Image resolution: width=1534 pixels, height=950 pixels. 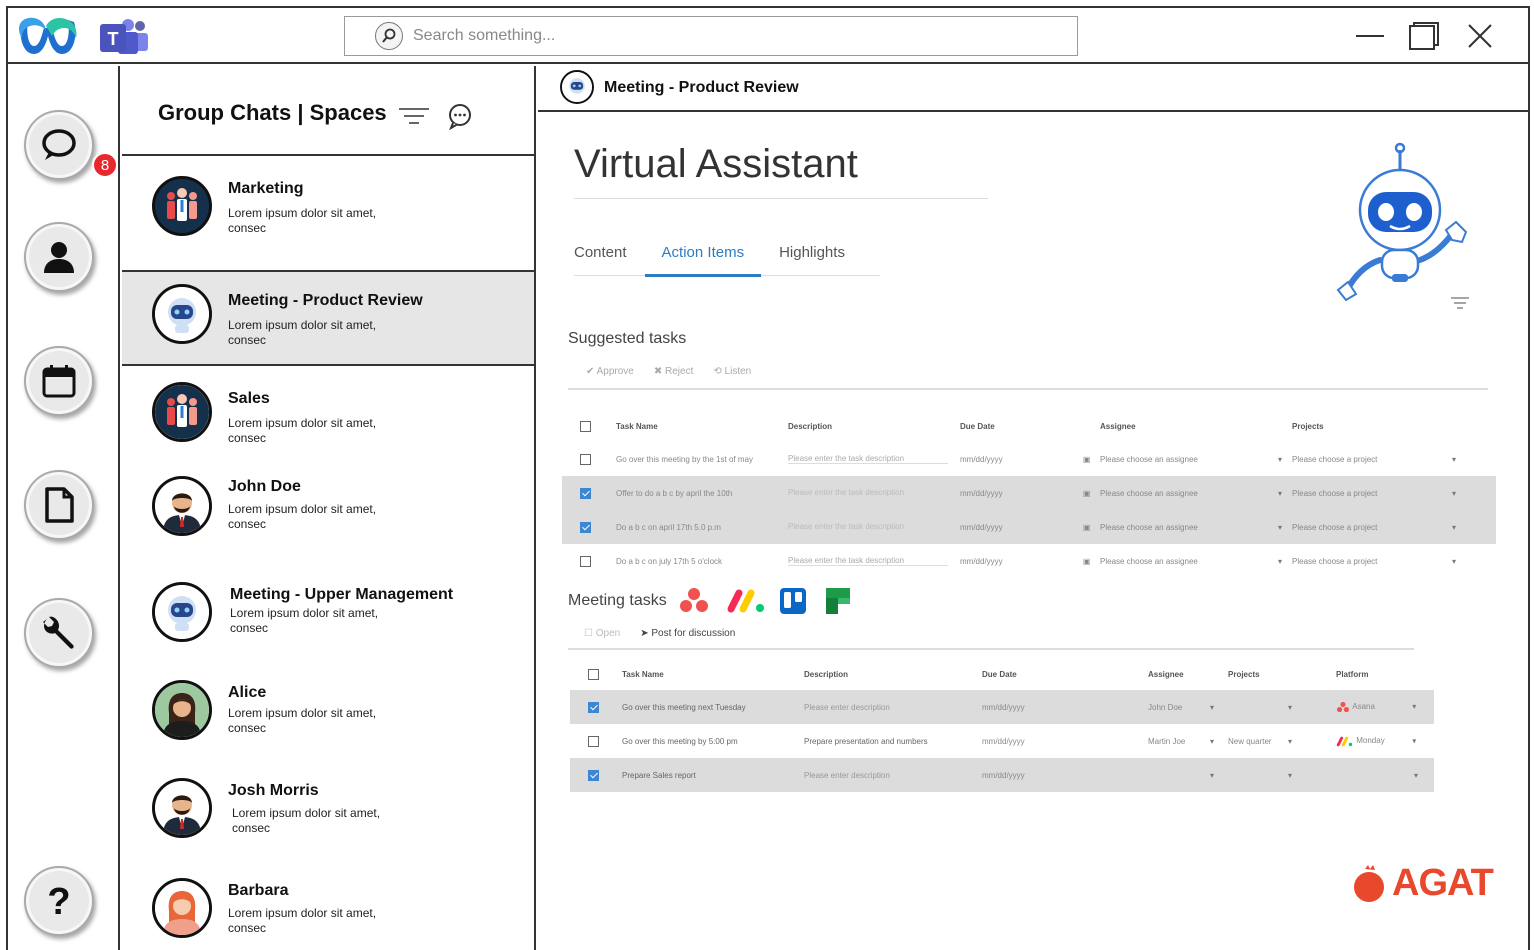 I want to click on trello-logo-icon, so click(x=793, y=601).